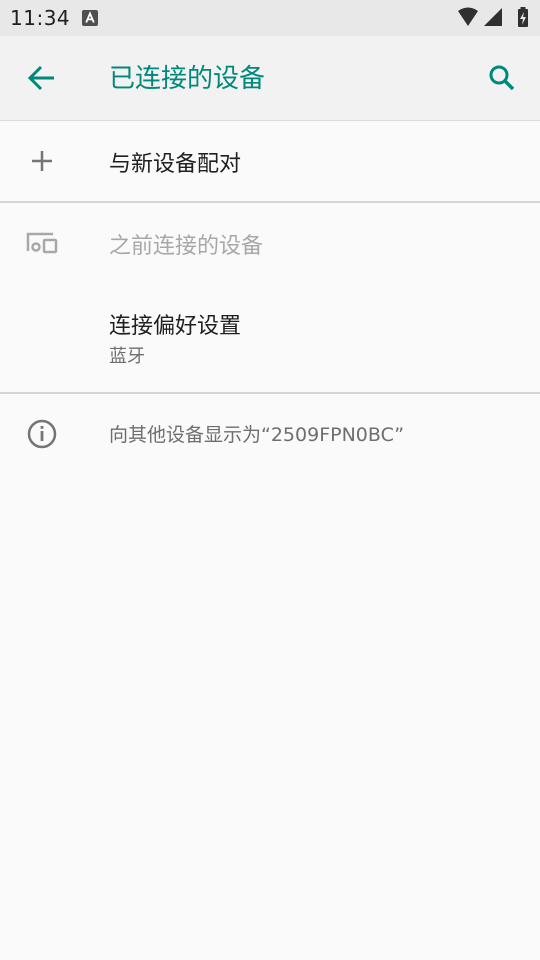  What do you see at coordinates (270, 340) in the screenshot?
I see `connection-preferences-row: 连接偏好设置 蓝牙` at bounding box center [270, 340].